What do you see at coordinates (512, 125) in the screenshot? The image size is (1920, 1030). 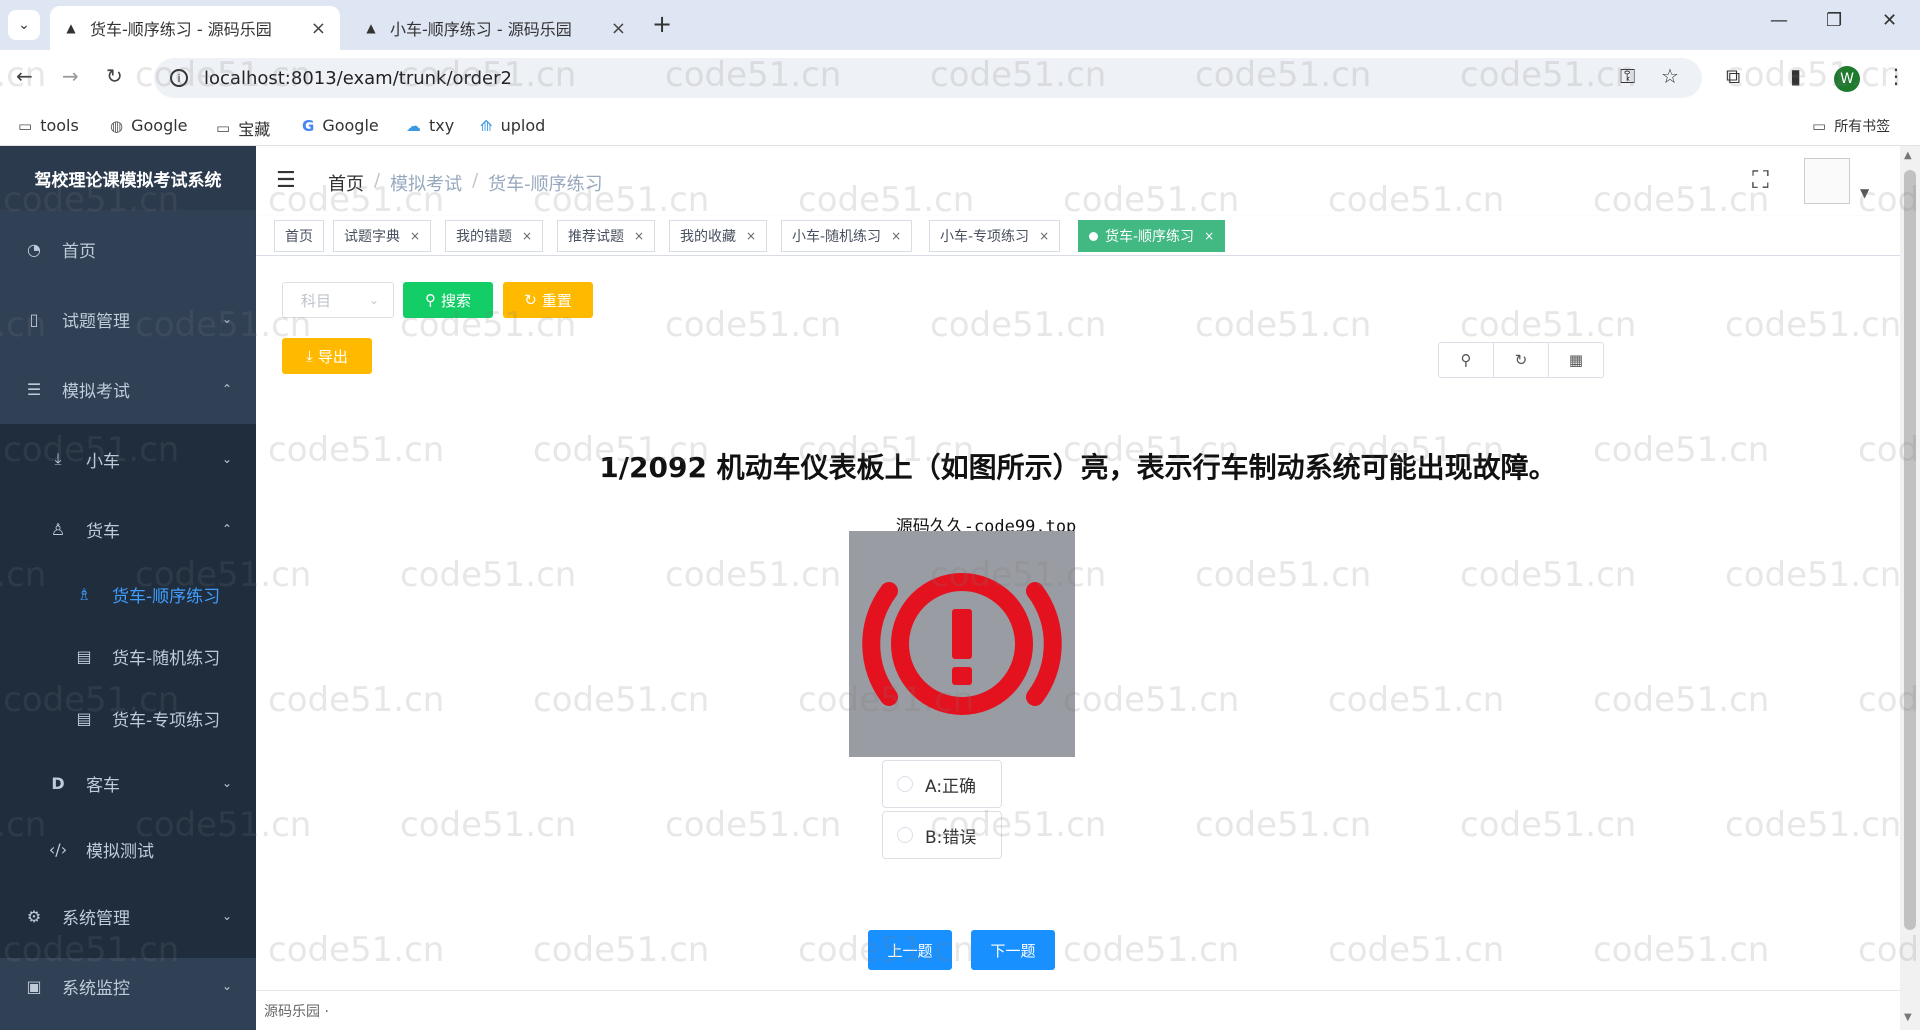 I see `bookmark-uplod: ⟰ uplod` at bounding box center [512, 125].